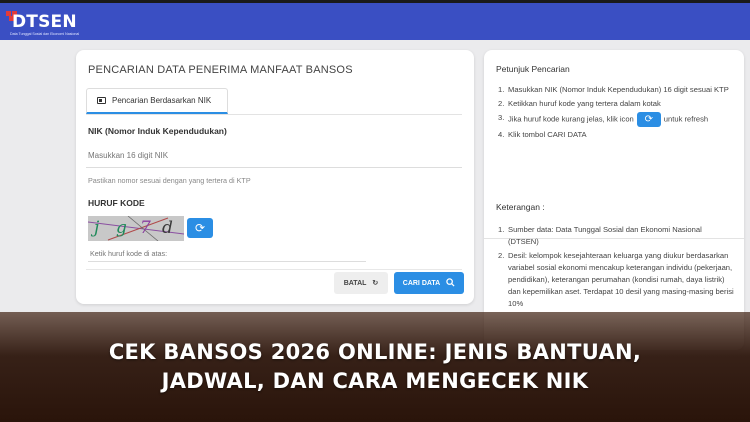 This screenshot has width=750, height=422. What do you see at coordinates (450, 283) in the screenshot?
I see `search-icon` at bounding box center [450, 283].